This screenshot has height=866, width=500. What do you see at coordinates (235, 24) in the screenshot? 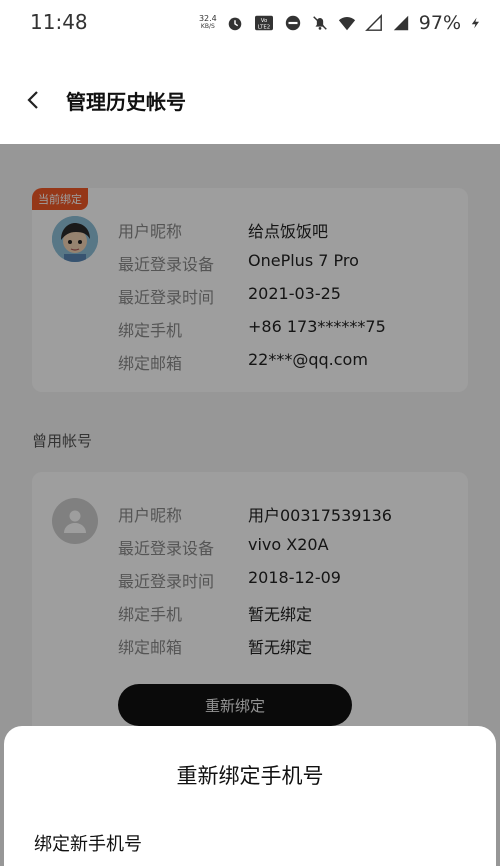
I see `alarm-icon` at bounding box center [235, 24].